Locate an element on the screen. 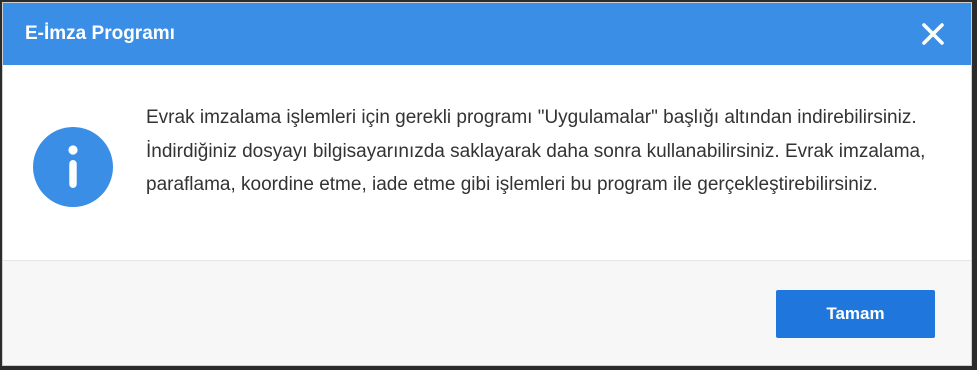 Image resolution: width=977 pixels, height=370 pixels. info-icon is located at coordinates (73, 169).